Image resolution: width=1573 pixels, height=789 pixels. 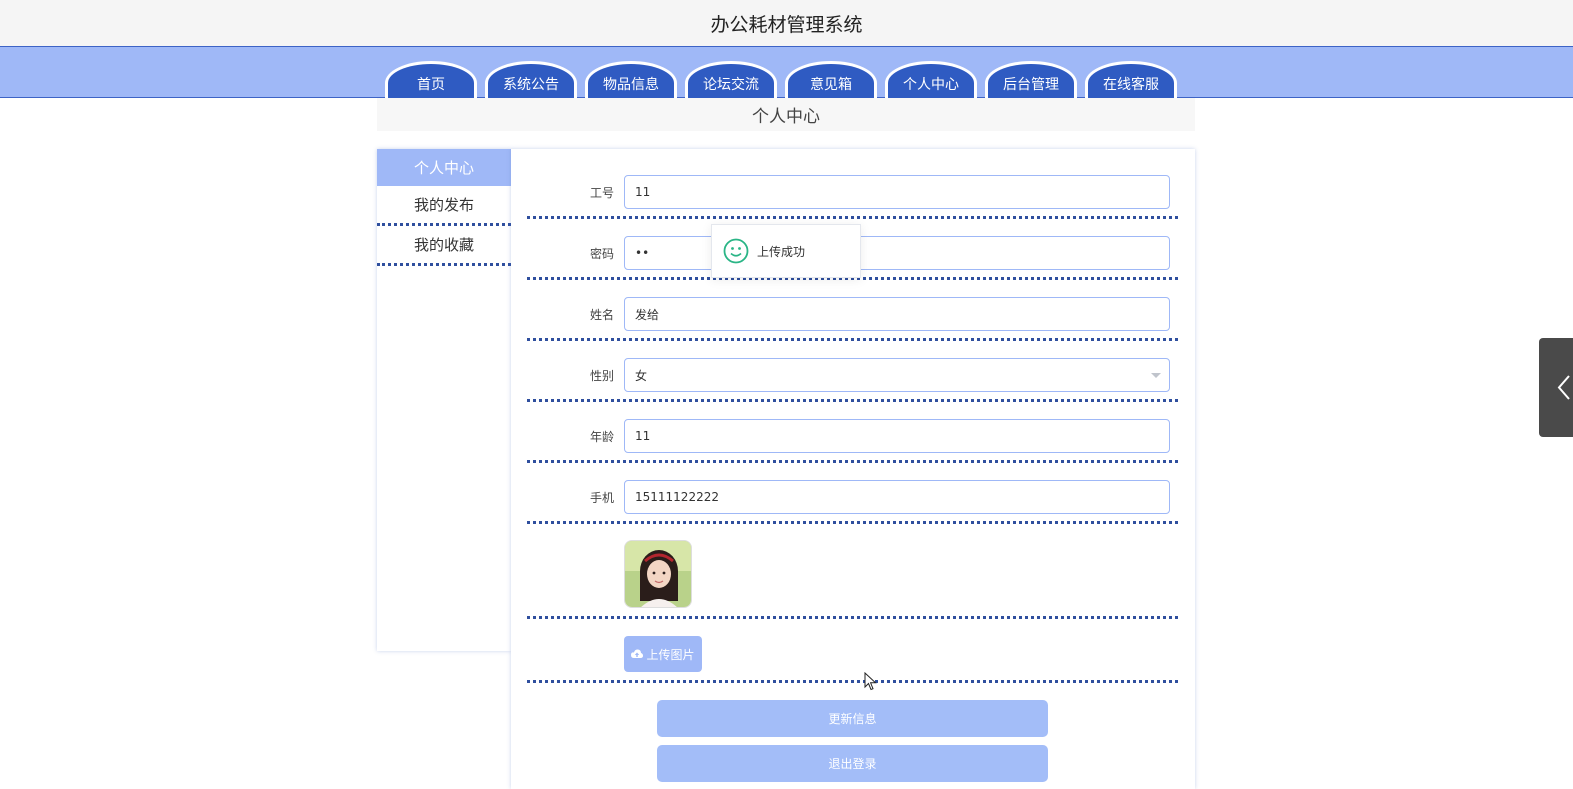 I want to click on form-row-age: 年龄 11, so click(x=852, y=432).